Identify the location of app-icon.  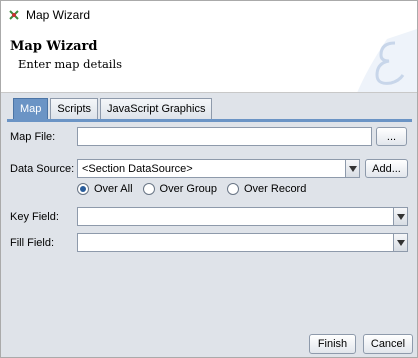
(14, 15).